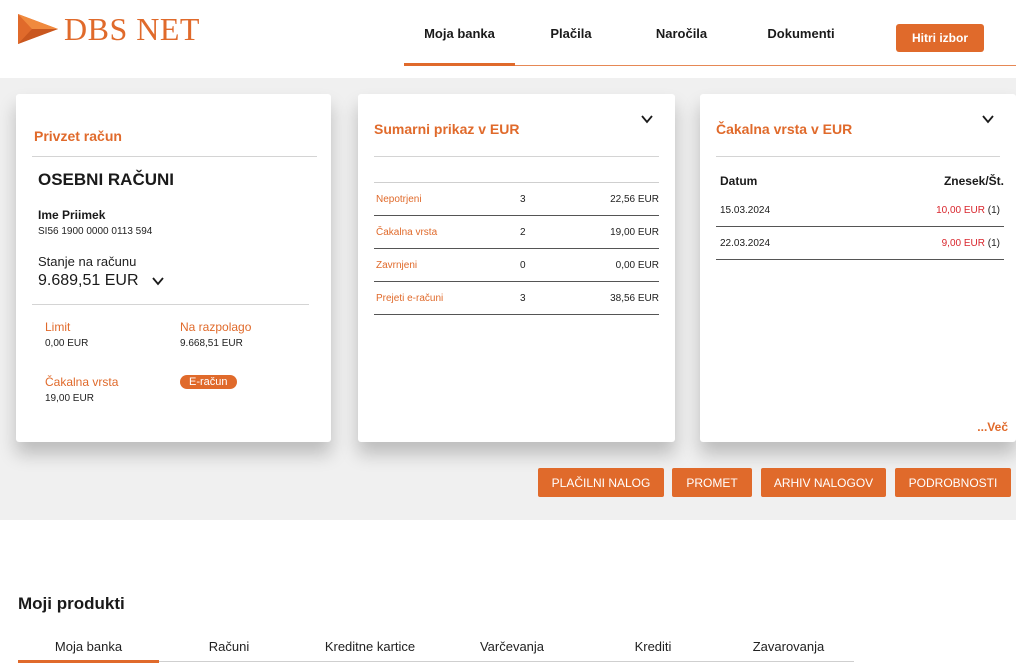 The width and height of the screenshot is (1016, 666). What do you see at coordinates (637, 265) in the screenshot?
I see `row-amount: 0,00 EUR` at bounding box center [637, 265].